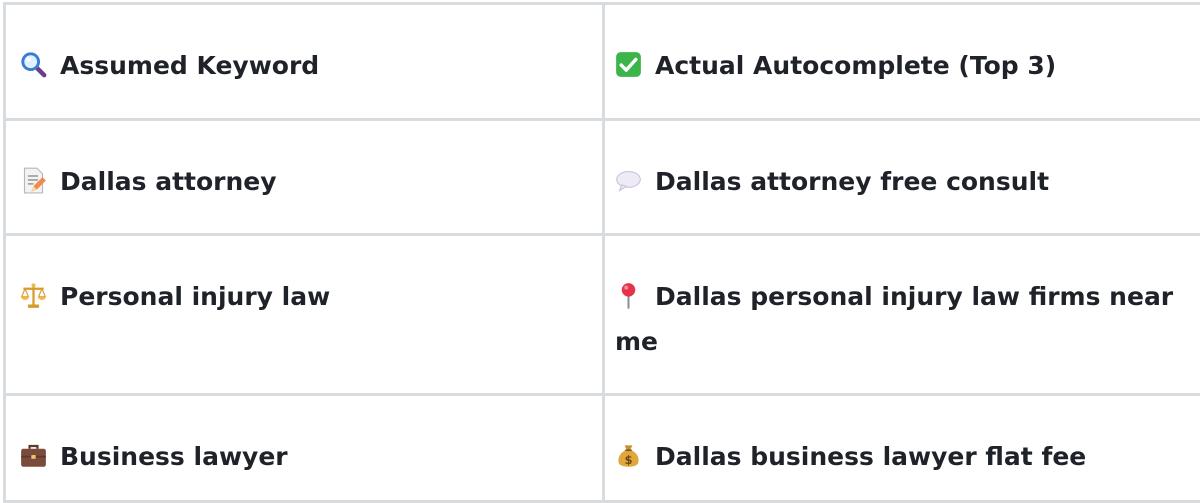  I want to click on header-cell-actual-autocomplete: Actual Autocomplete (Top 3), so click(902, 62).